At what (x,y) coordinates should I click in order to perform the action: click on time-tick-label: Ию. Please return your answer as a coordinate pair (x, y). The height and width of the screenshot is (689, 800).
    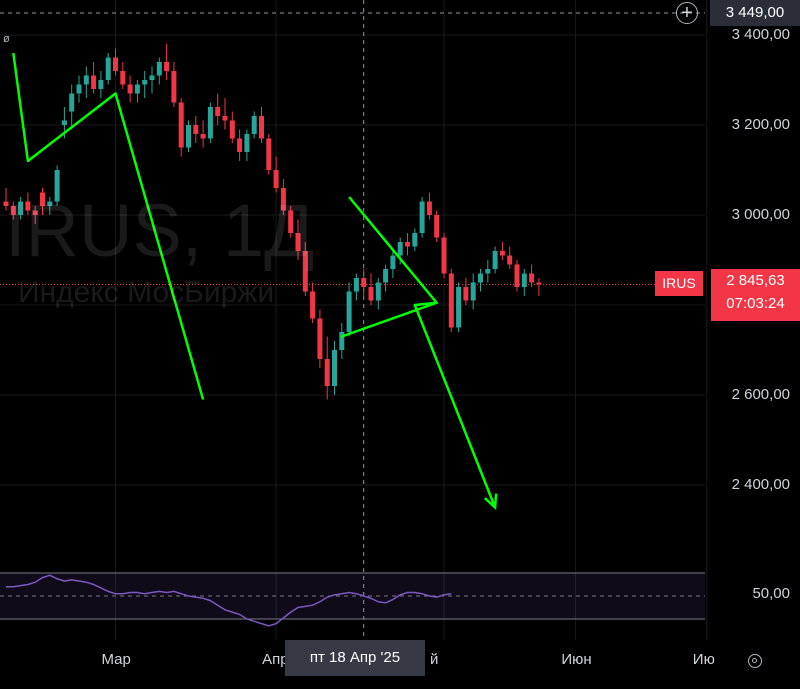
    Looking at the image, I should click on (703, 659).